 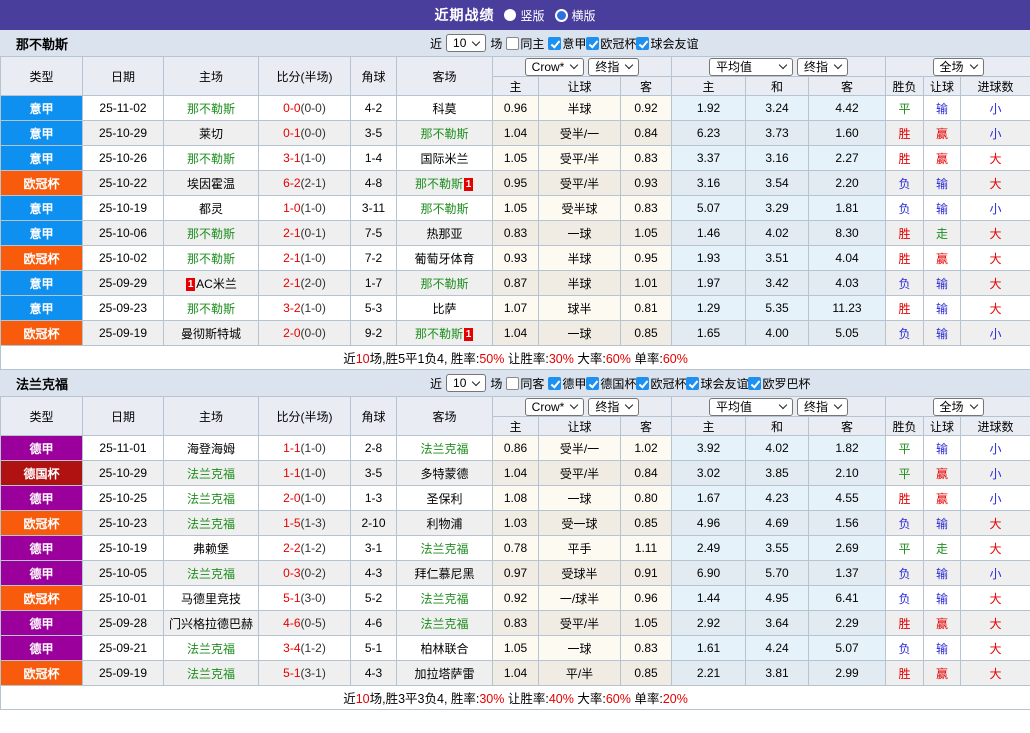 I want to click on odds-handicap: 受半/一, so click(x=579, y=133).